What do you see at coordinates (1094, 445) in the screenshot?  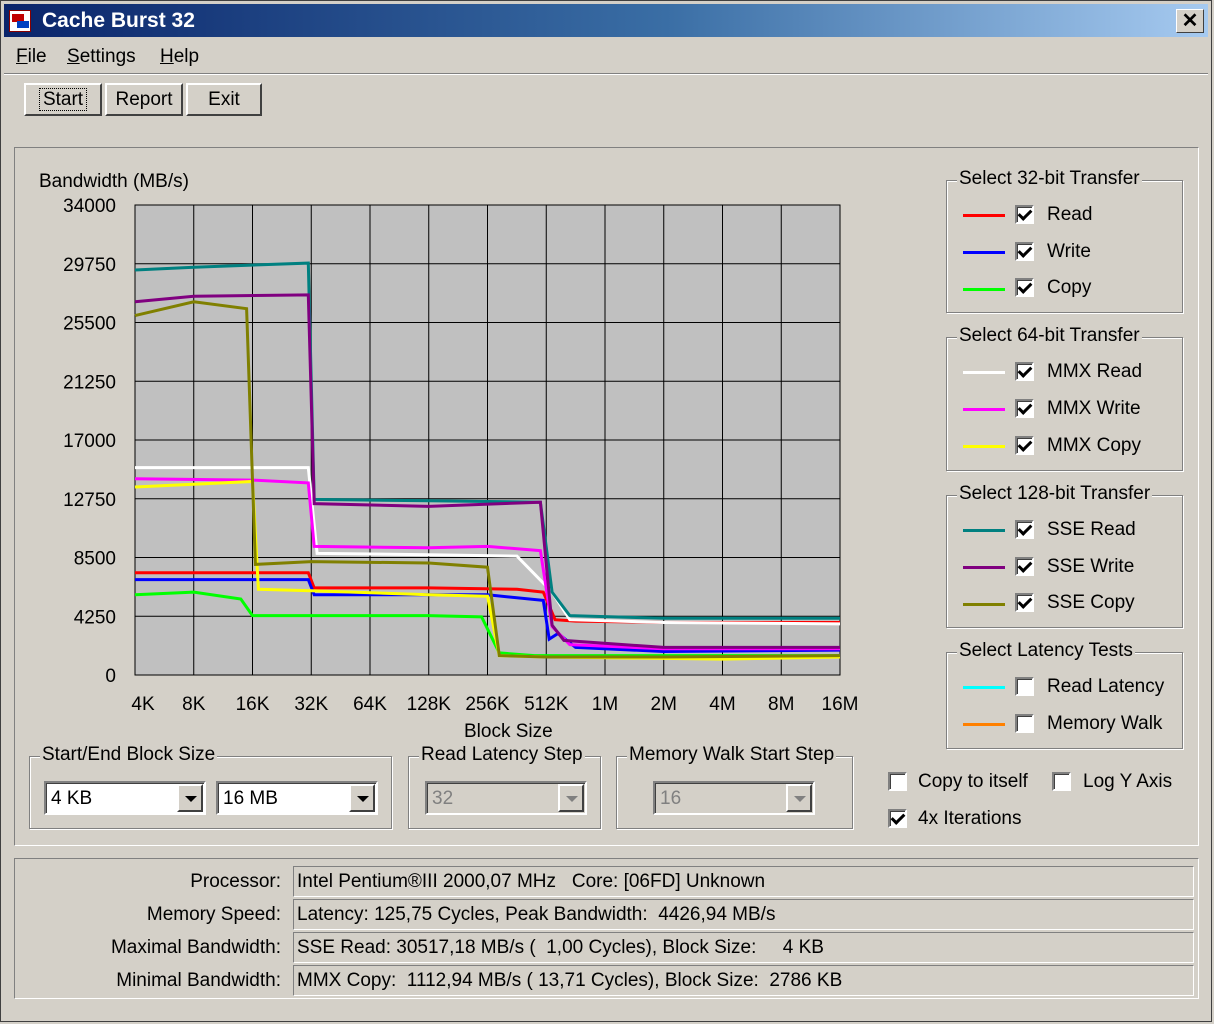 I see `label-mmx-copy: MMX Copy` at bounding box center [1094, 445].